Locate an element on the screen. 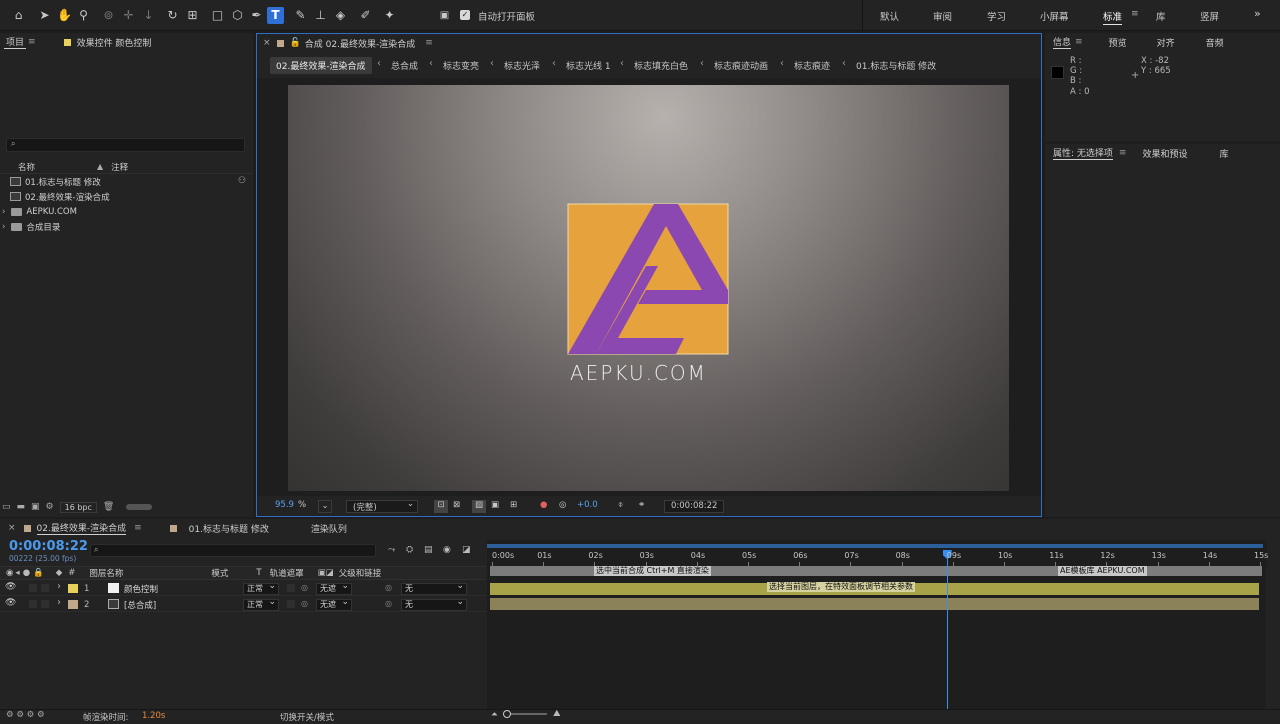 The width and height of the screenshot is (1280, 724). breadcrumb-item: 标志填充白色 is located at coordinates (661, 65).